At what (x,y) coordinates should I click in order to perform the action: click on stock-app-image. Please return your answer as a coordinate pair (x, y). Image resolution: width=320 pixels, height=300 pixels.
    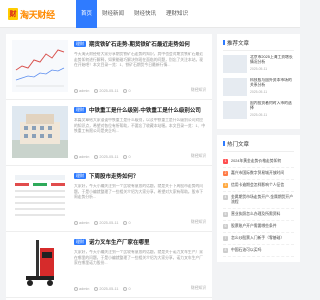
    Looking at the image, I should click on (40, 198).